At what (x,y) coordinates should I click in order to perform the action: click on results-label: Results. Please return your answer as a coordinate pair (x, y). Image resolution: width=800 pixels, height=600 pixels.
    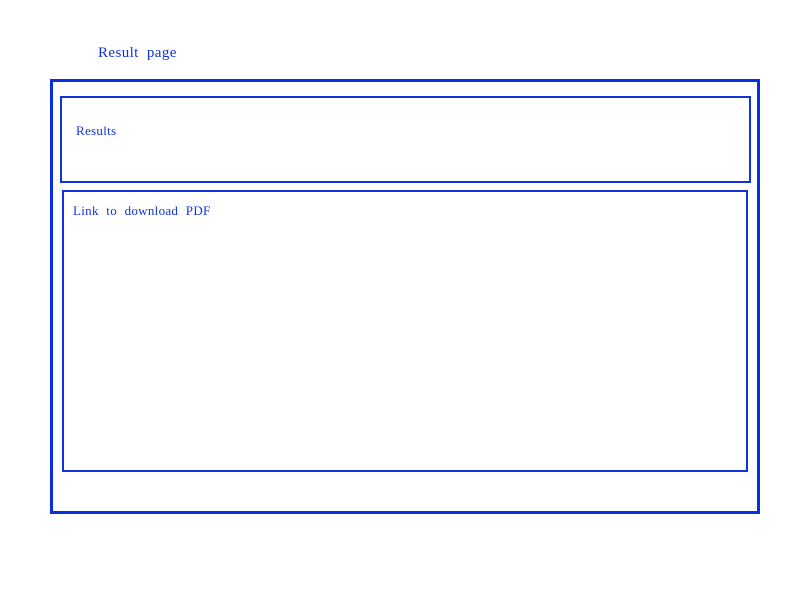
    Looking at the image, I should click on (96, 130).